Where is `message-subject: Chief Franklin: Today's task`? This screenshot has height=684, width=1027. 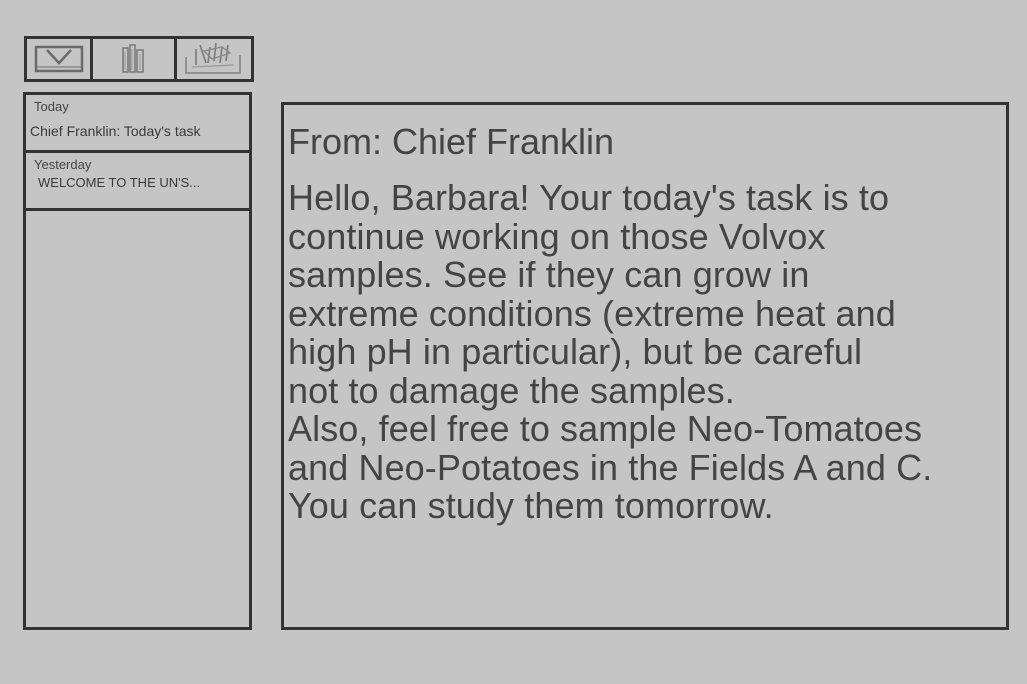
message-subject: Chief Franklin: Today's task is located at coordinates (115, 131).